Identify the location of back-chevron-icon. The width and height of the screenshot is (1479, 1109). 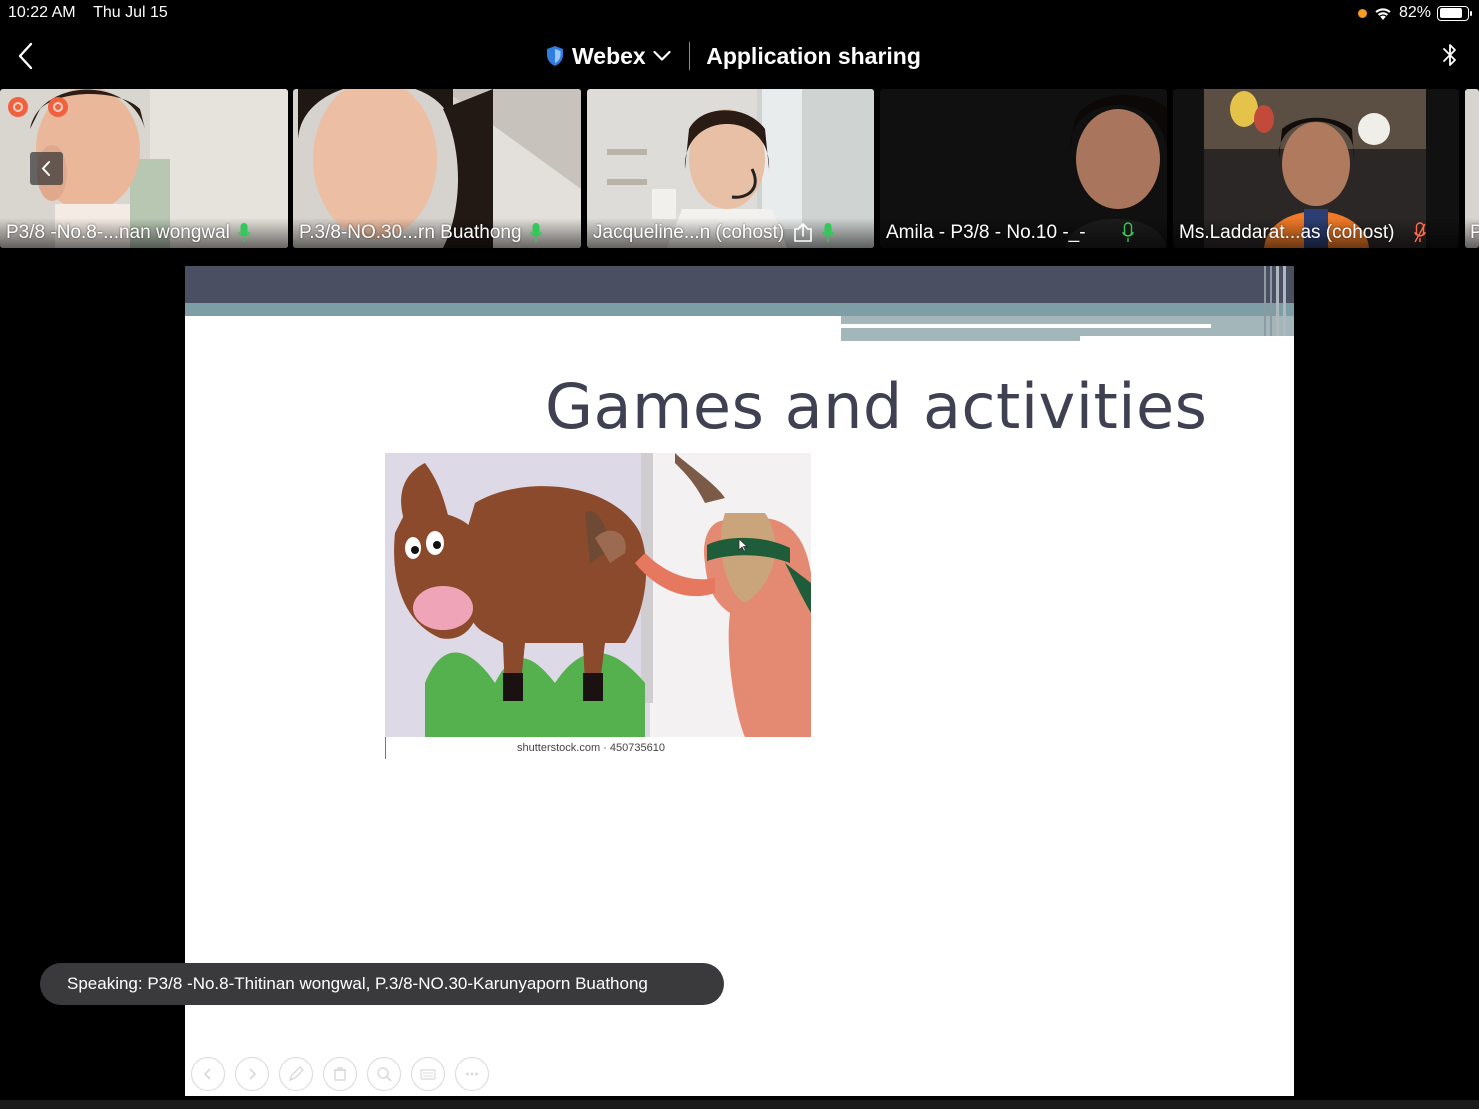
(26, 56).